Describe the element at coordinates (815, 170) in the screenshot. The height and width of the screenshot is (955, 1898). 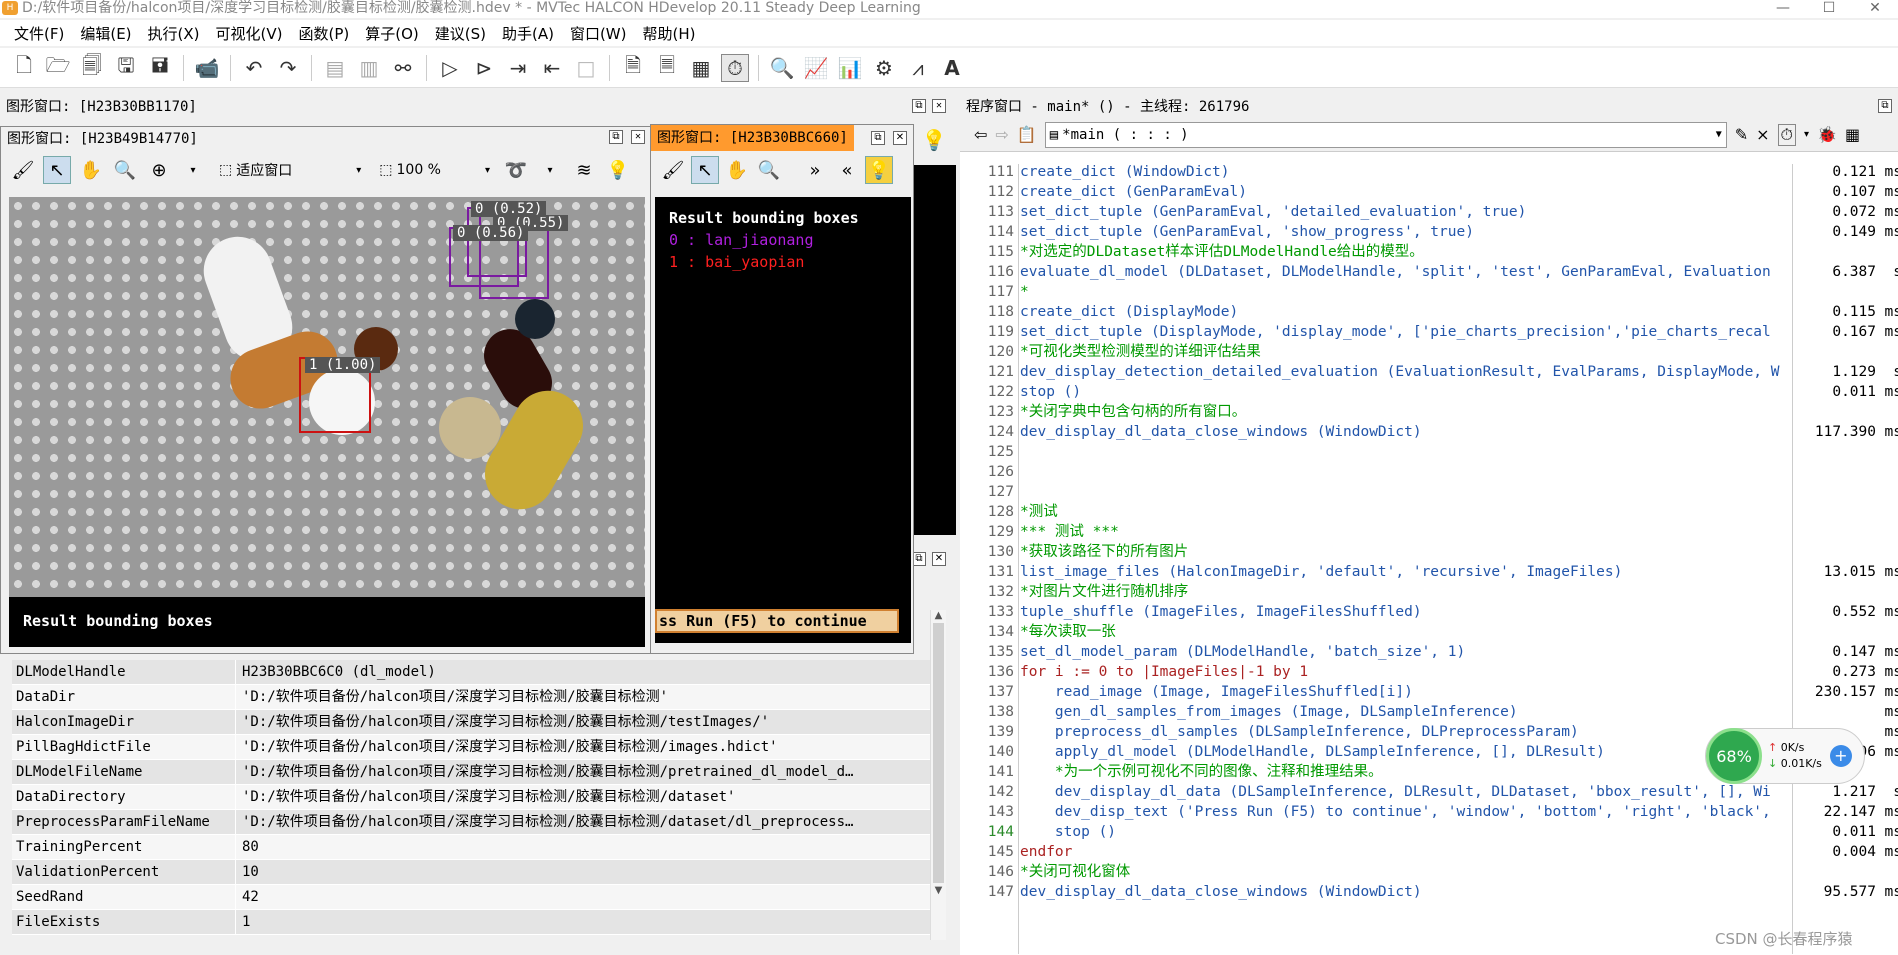
I see `chevron-right-icon: »` at that location.